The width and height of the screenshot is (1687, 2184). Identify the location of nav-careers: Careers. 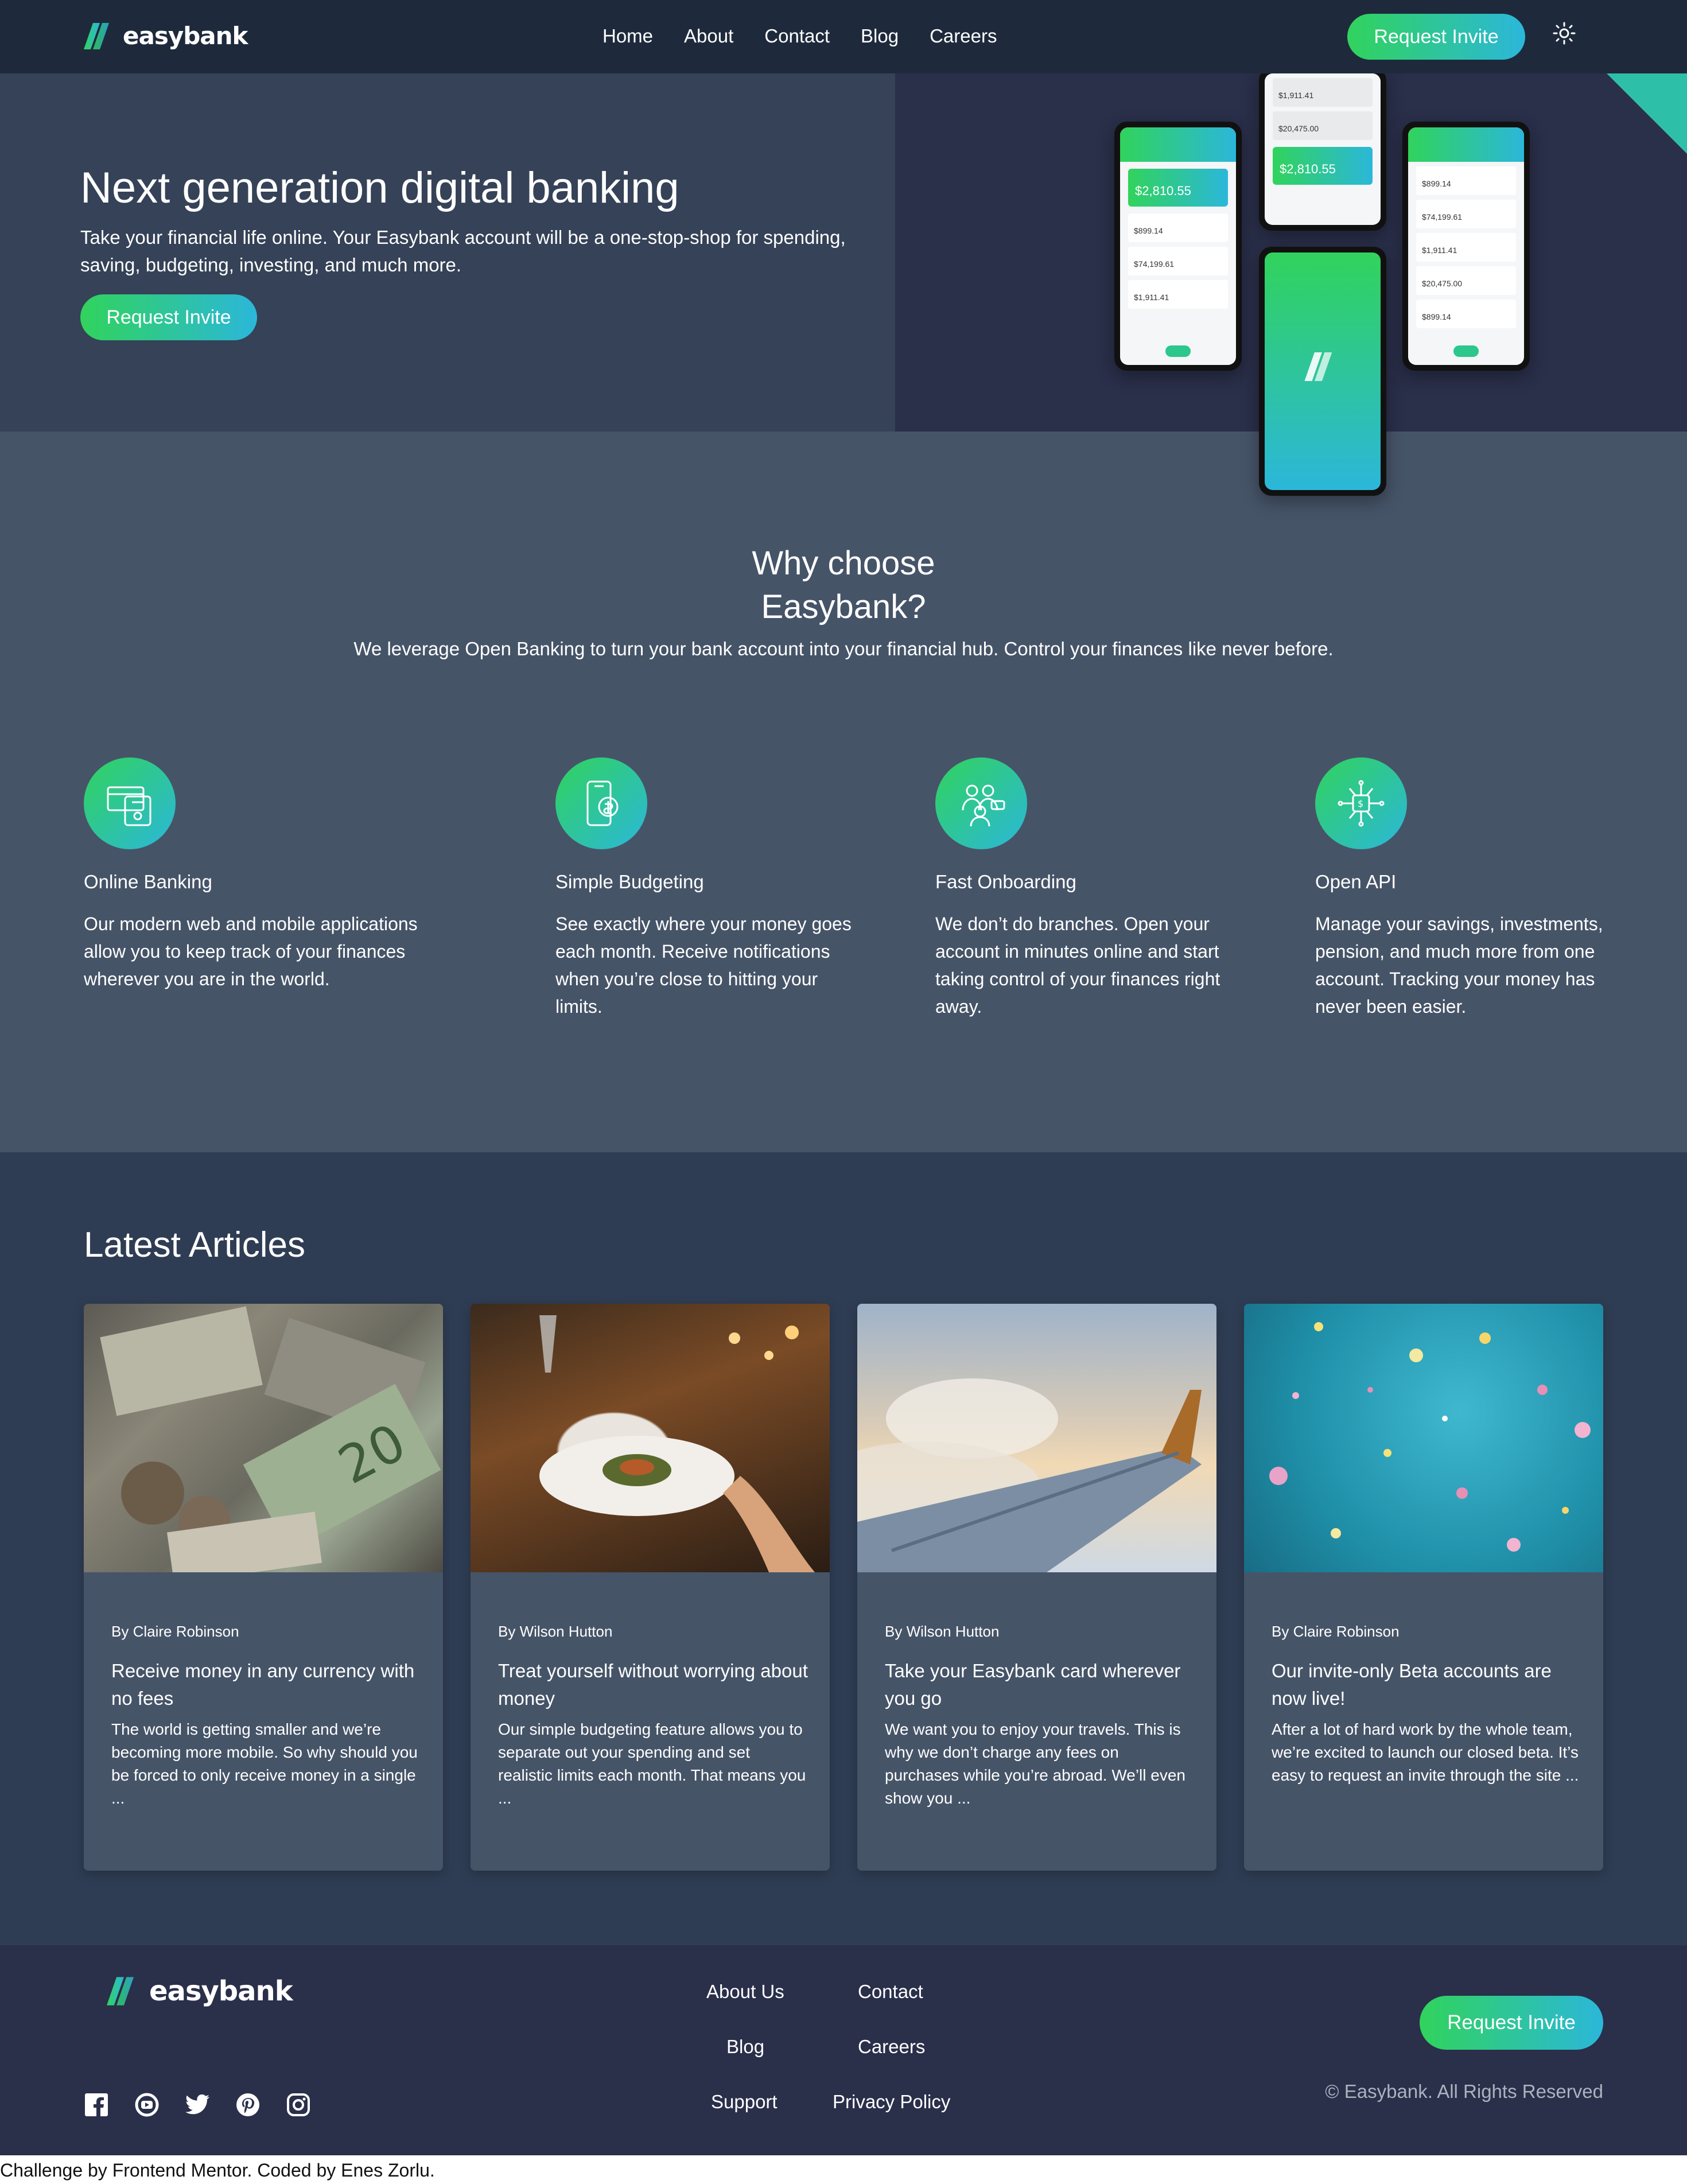
(963, 36).